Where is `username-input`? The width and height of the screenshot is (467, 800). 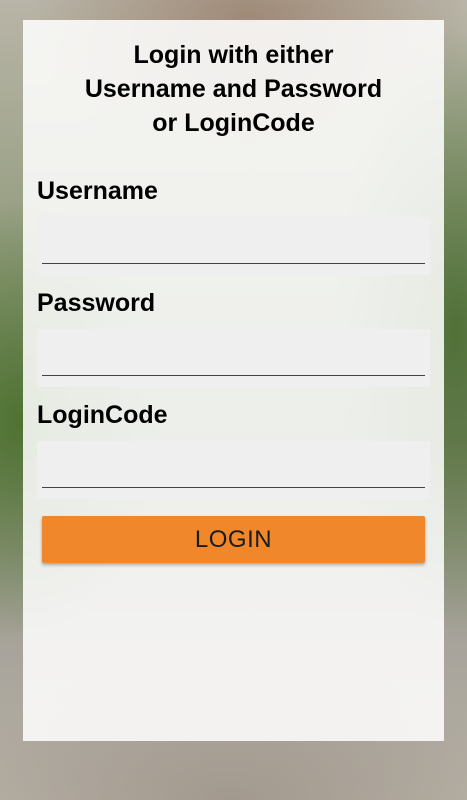
username-input is located at coordinates (233, 243).